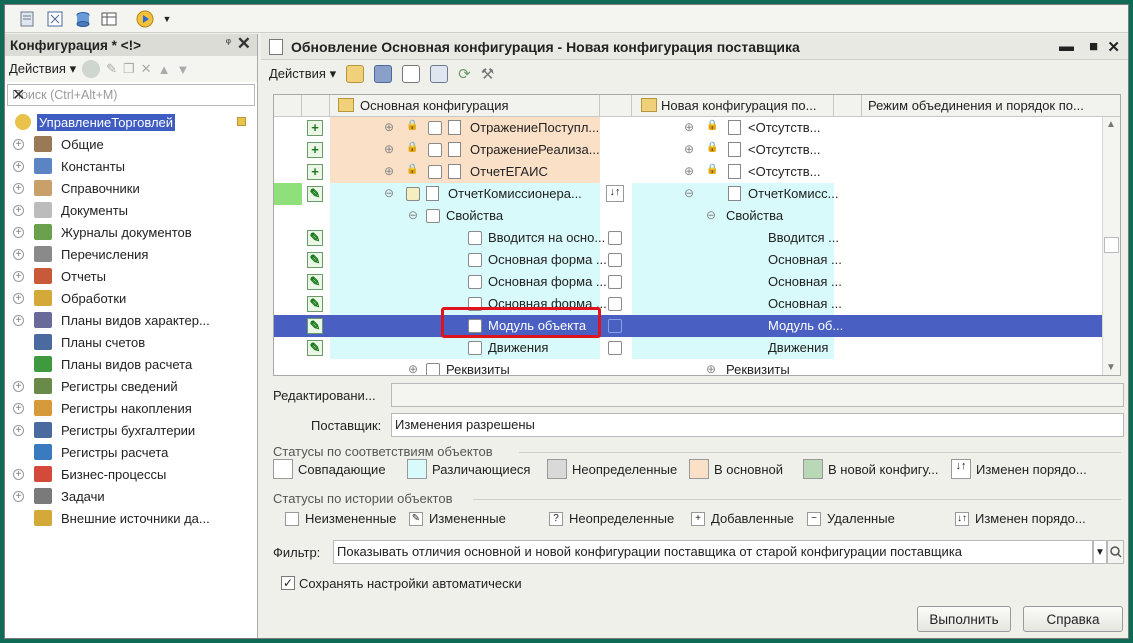 The image size is (1133, 643). What do you see at coordinates (487, 74) in the screenshot?
I see `tools-icon: ⚒` at bounding box center [487, 74].